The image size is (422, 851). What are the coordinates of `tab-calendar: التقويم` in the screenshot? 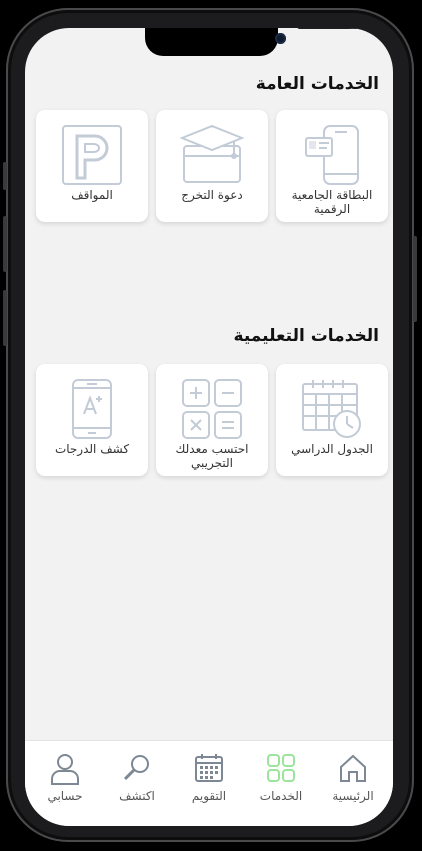 It's located at (209, 783).